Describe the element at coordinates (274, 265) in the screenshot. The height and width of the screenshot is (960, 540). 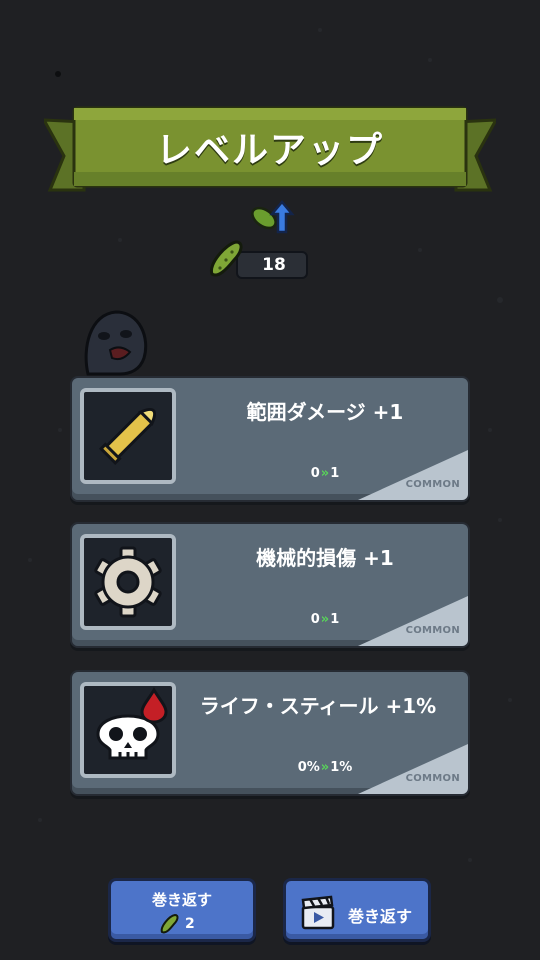
I see `pickle-count: 18` at that location.